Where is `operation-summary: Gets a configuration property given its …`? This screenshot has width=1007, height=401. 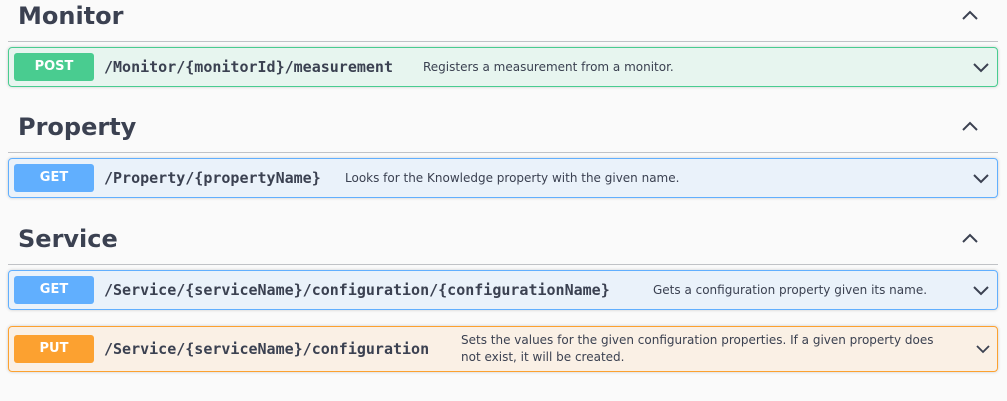
operation-summary: Gets a configuration property given its … is located at coordinates (790, 290).